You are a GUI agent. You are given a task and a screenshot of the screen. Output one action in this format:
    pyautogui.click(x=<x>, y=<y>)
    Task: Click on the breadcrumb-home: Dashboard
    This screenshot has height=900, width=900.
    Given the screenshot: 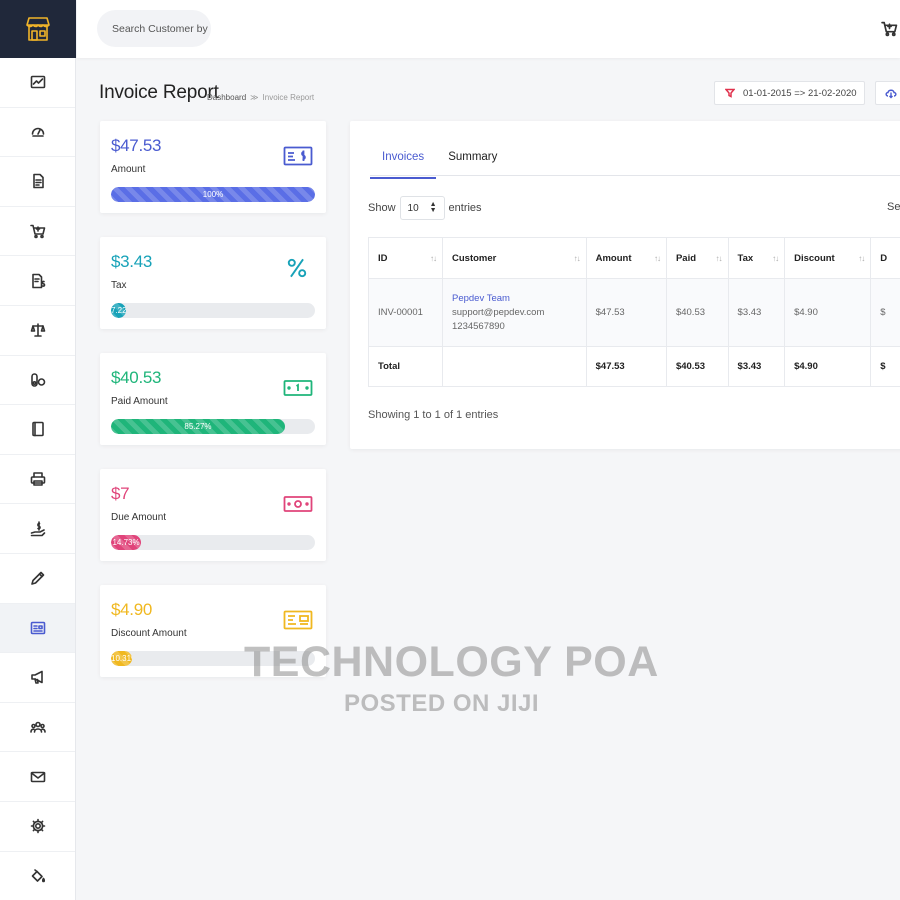 What is the action you would take?
    pyautogui.click(x=226, y=97)
    